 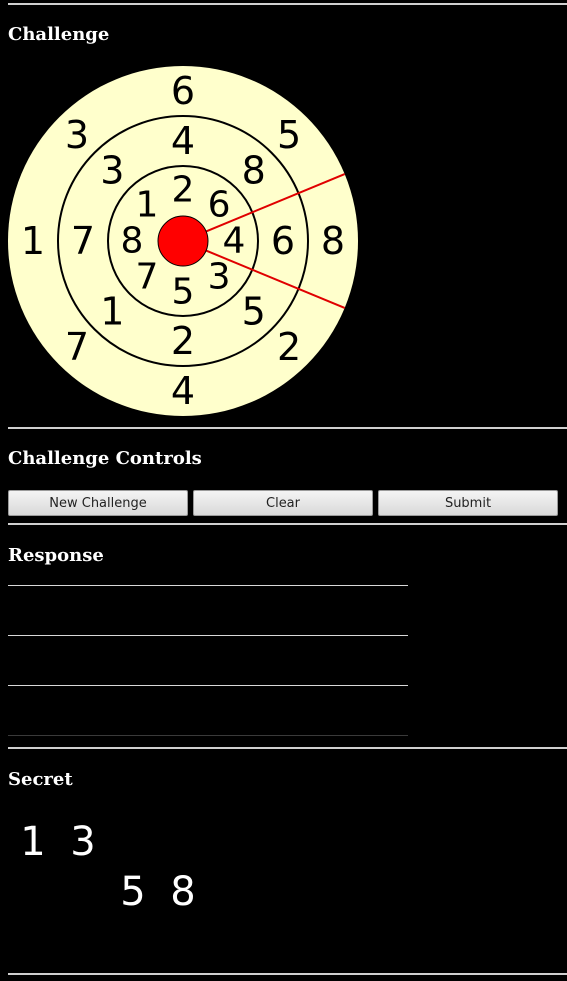 I want to click on clear-button: Clear, so click(x=283, y=503).